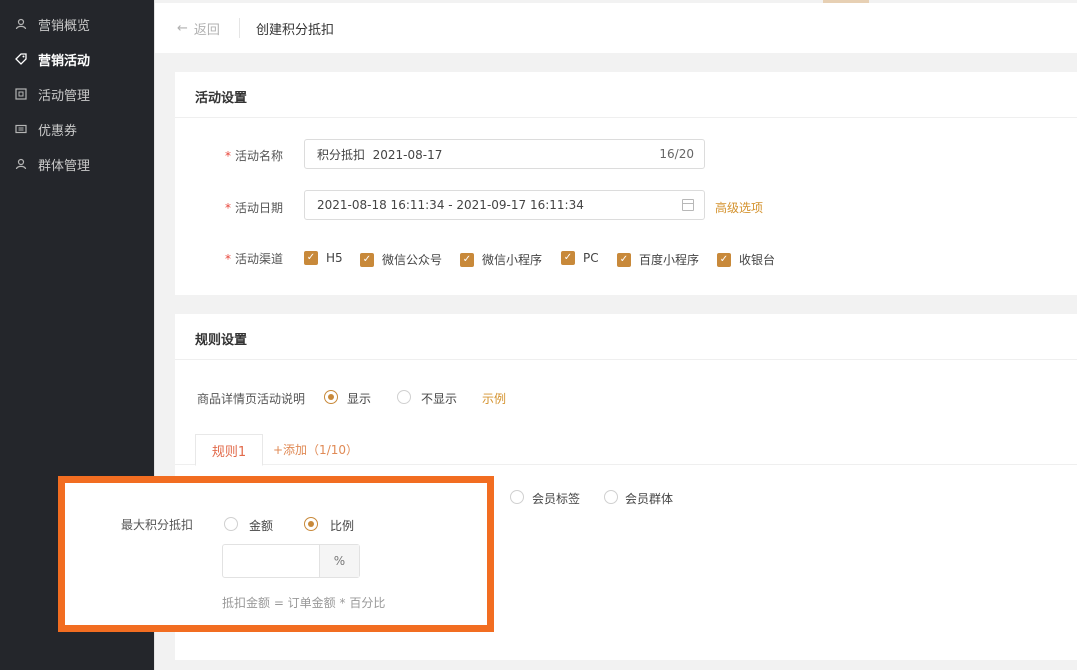 This screenshot has width=1077, height=670. I want to click on add-rule-button: +添加（1/10）, so click(315, 449).